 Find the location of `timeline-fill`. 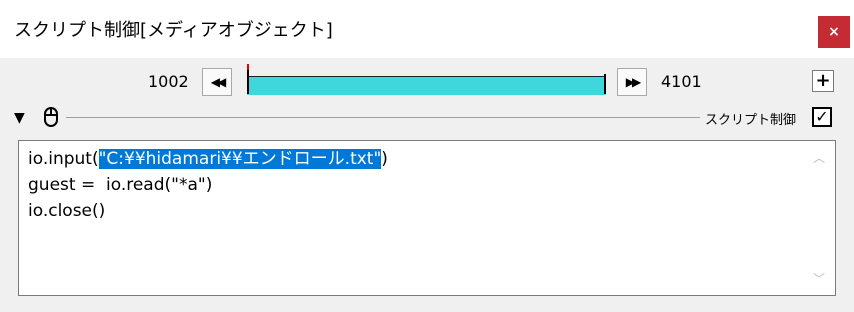

timeline-fill is located at coordinates (426, 85).